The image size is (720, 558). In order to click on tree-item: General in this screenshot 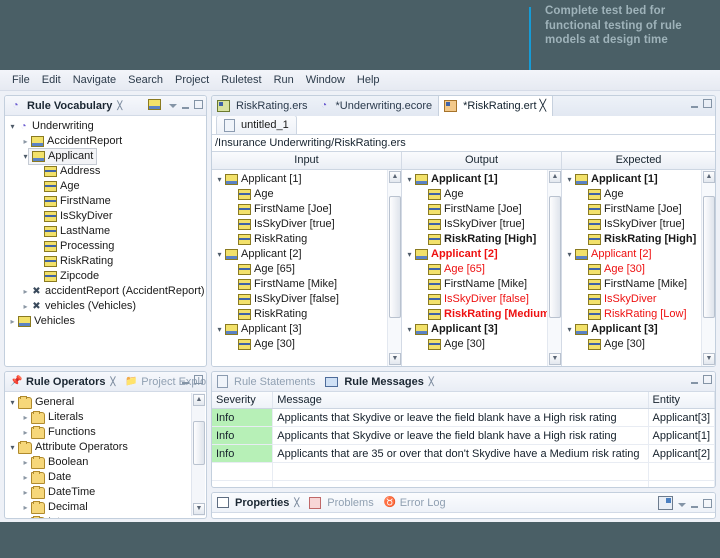, I will do `click(105, 402)`.